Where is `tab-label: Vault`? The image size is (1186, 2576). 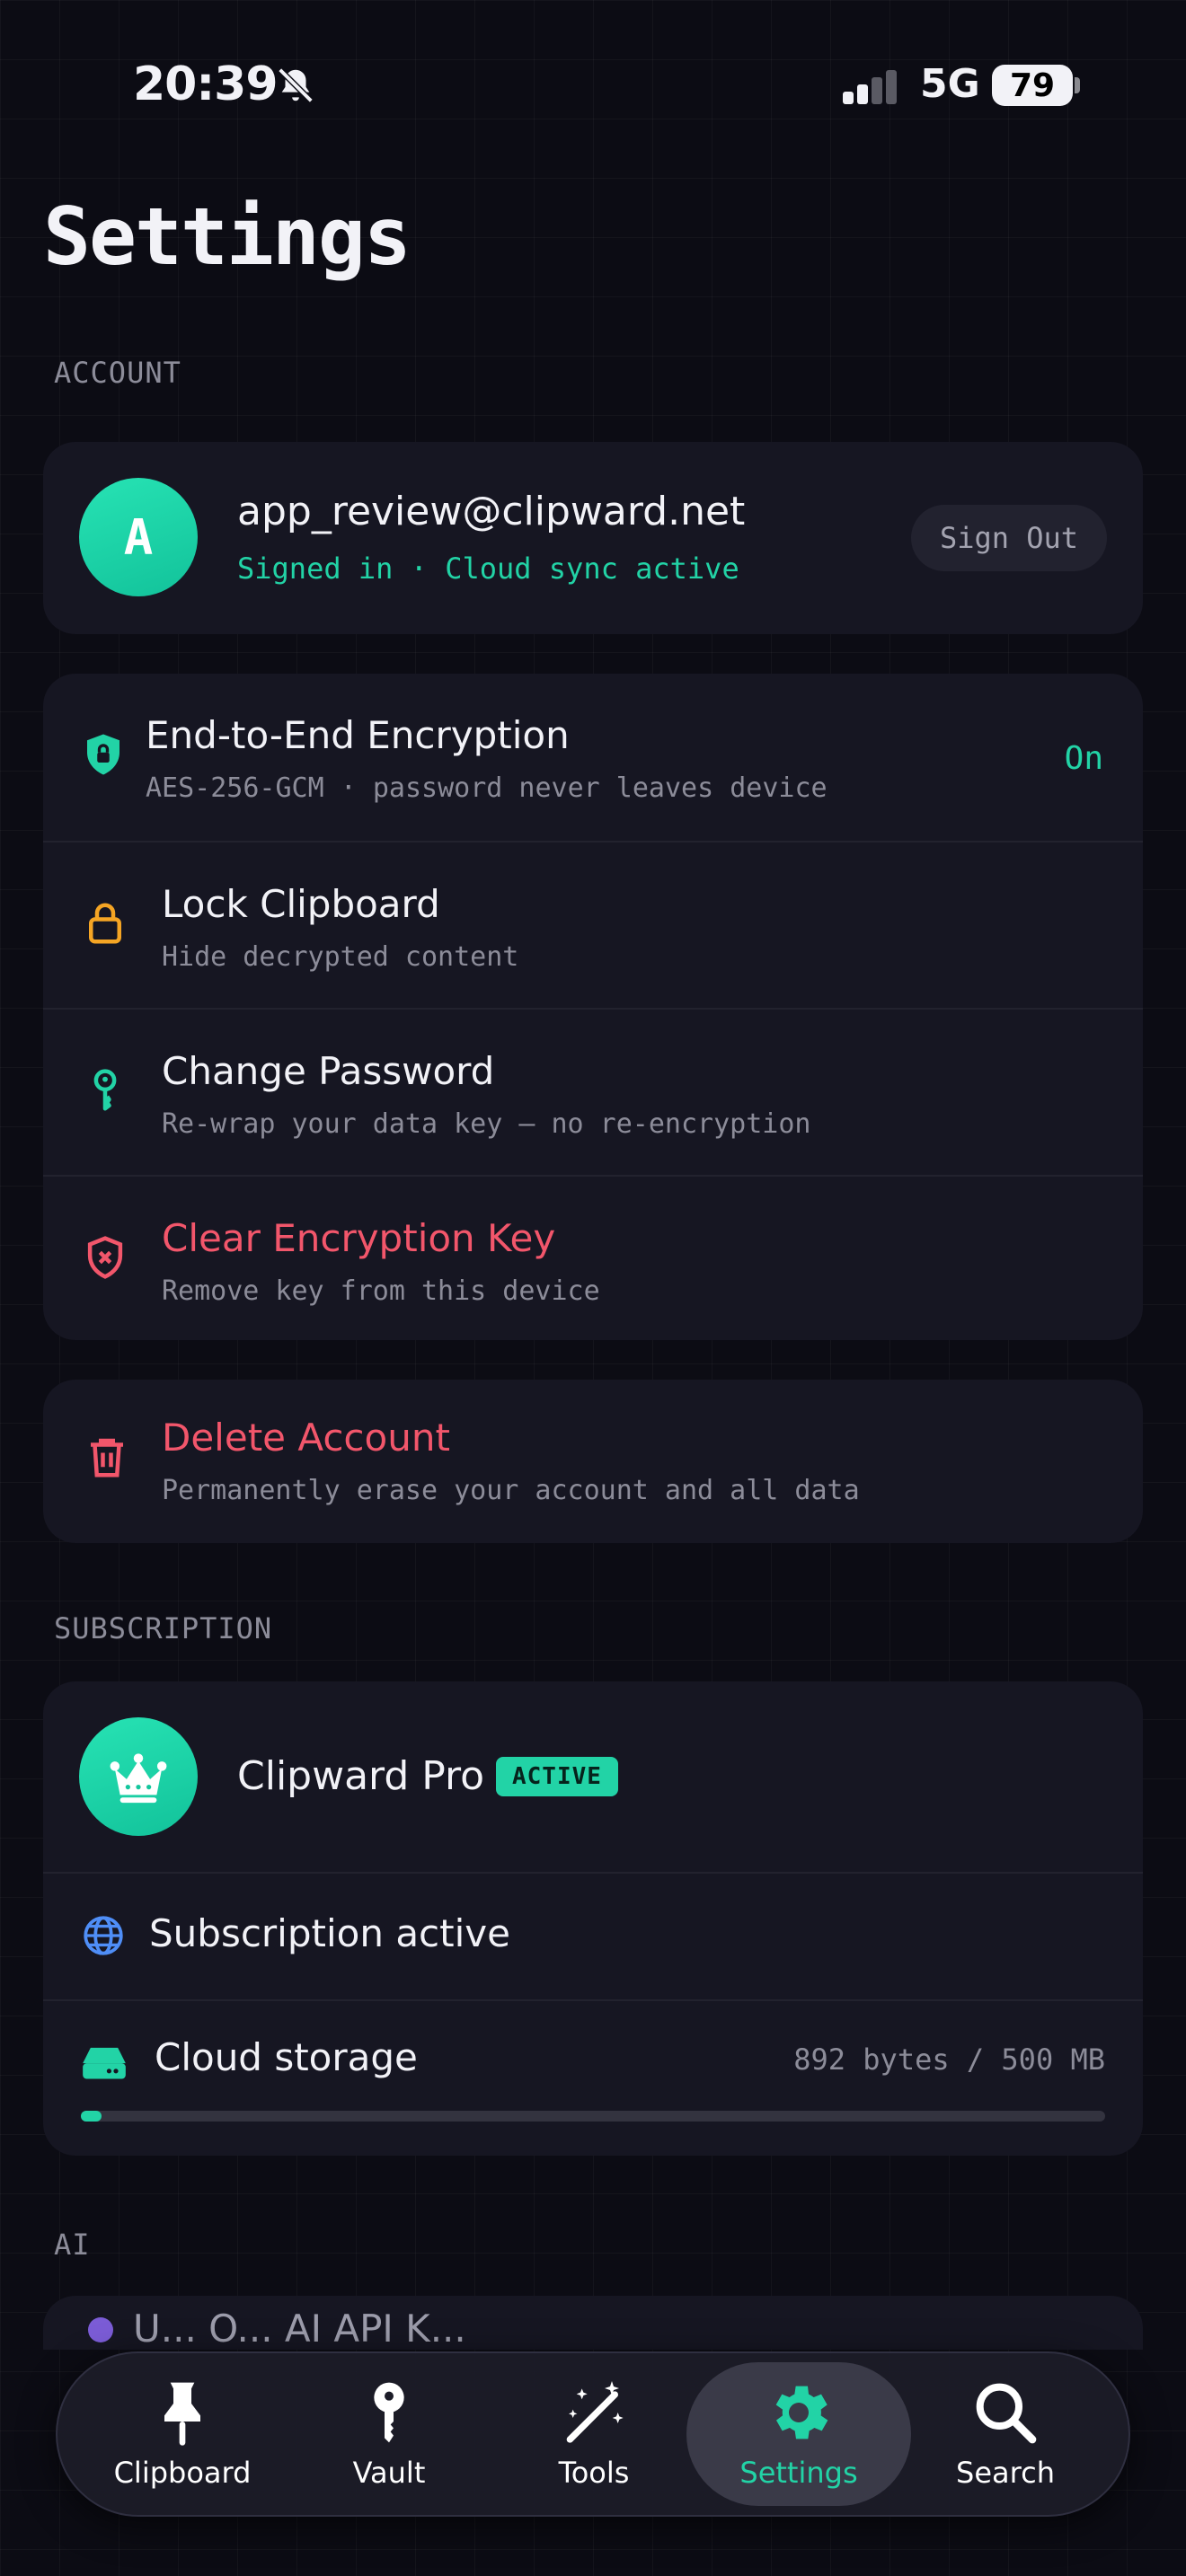
tab-label: Vault is located at coordinates (389, 2473).